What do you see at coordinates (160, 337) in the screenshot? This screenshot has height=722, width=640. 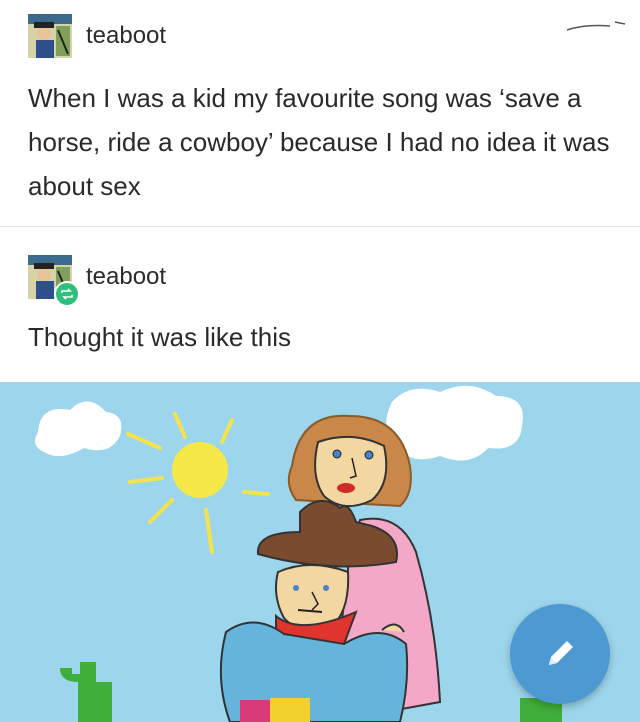 I see `post-text: Thought it was like this` at bounding box center [160, 337].